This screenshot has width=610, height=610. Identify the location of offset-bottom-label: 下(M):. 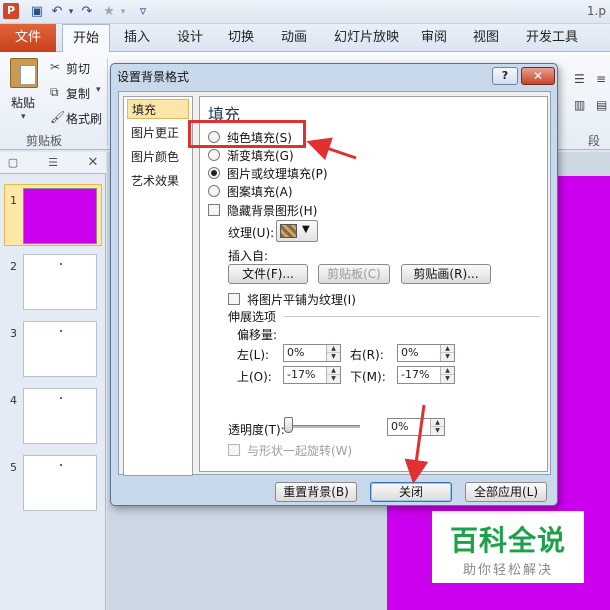
(368, 377).